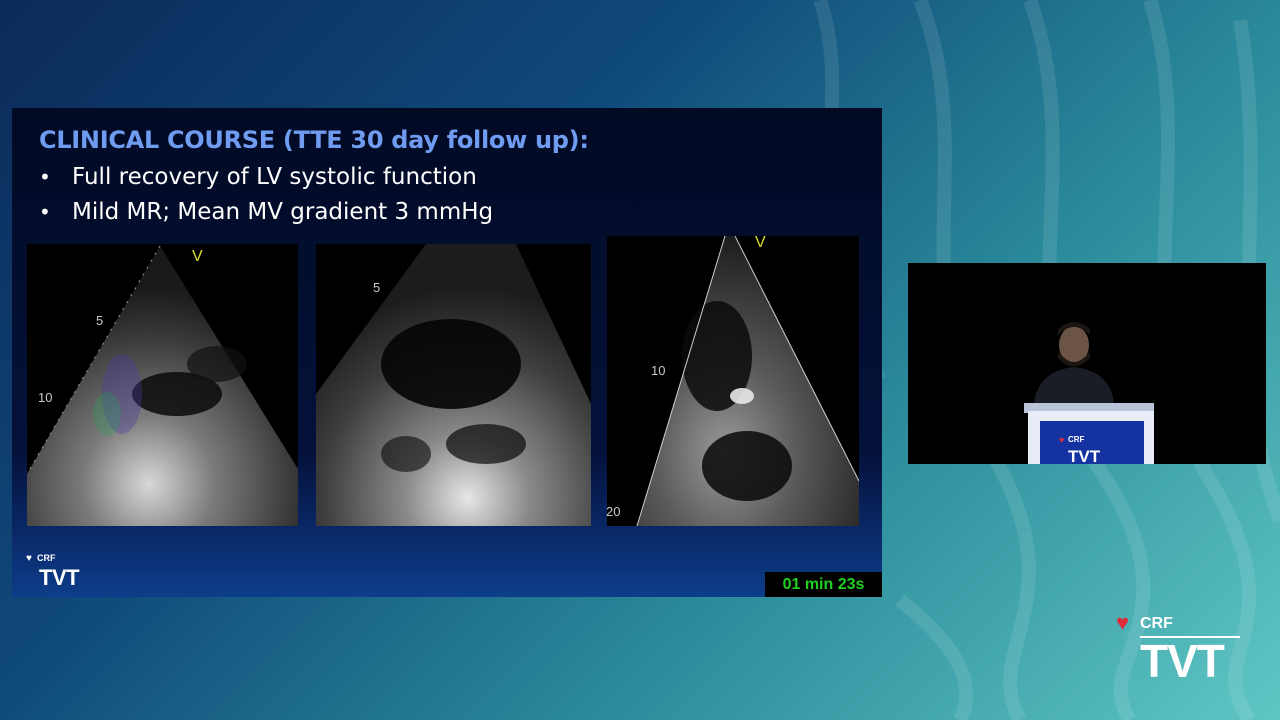  I want to click on podium-logo-product: TVT, so click(1084, 455).